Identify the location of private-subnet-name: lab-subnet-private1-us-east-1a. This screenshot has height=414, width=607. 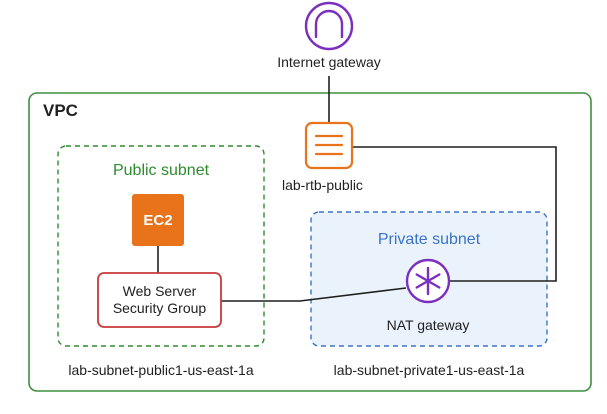
(429, 370).